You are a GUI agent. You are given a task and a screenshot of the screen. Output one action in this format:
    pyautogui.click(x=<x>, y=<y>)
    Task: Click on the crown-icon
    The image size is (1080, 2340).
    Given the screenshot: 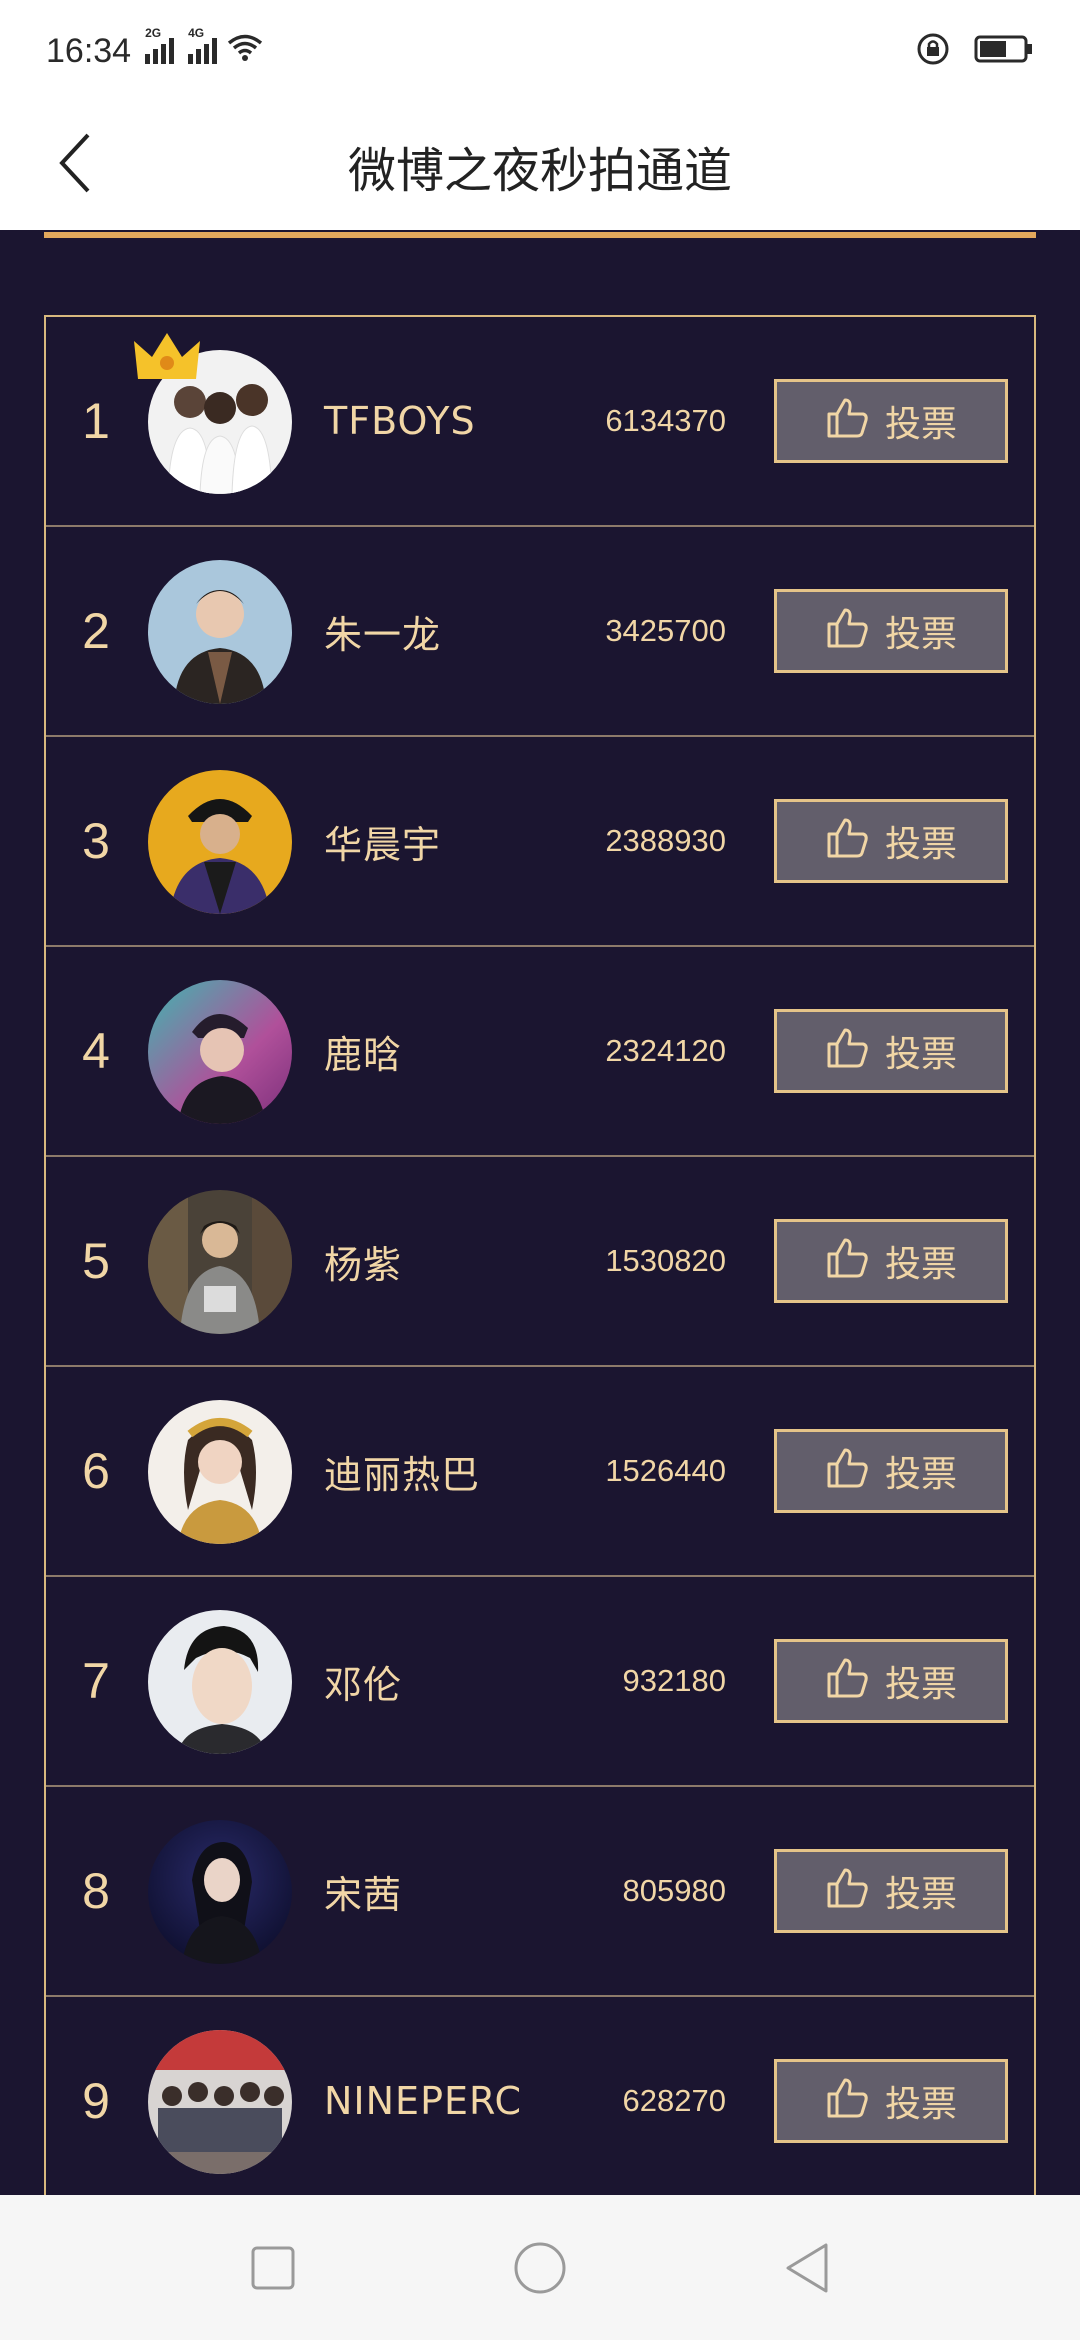 What is the action you would take?
    pyautogui.click(x=167, y=357)
    